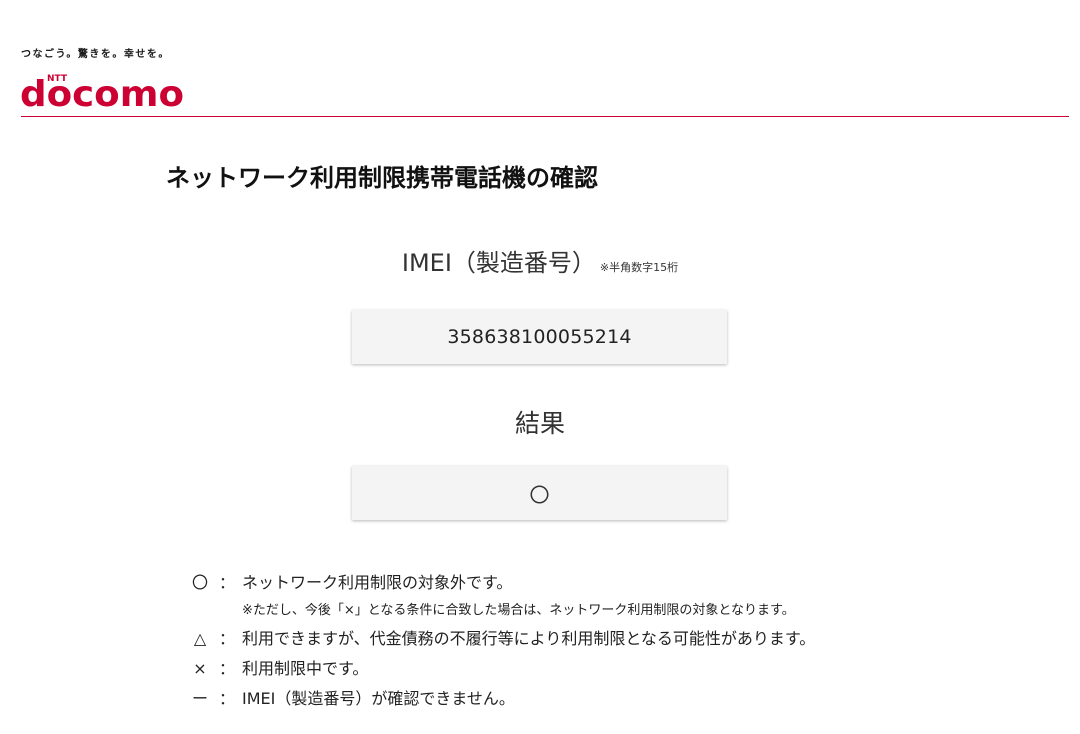 The width and height of the screenshot is (1080, 734). What do you see at coordinates (639, 267) in the screenshot?
I see `imei-format-note: ※半角数字15桁` at bounding box center [639, 267].